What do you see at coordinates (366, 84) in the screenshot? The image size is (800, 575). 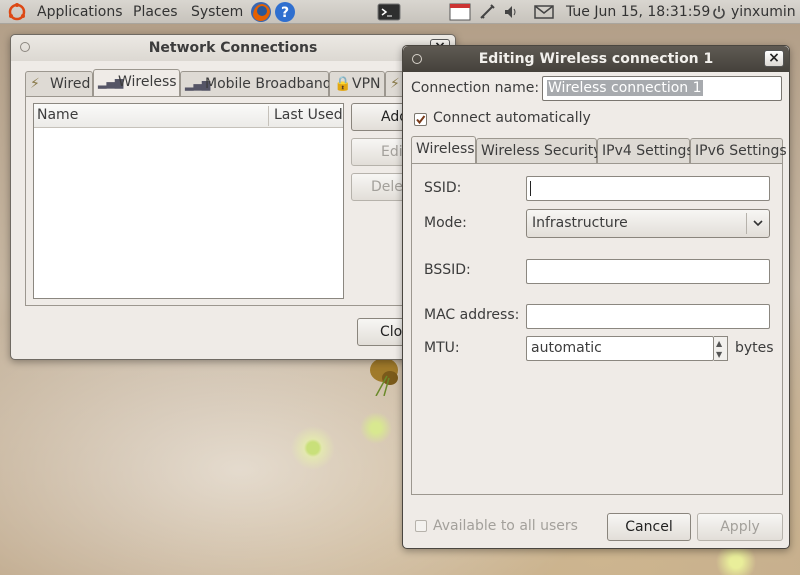 I see `tab-vpn-label: VPN` at bounding box center [366, 84].